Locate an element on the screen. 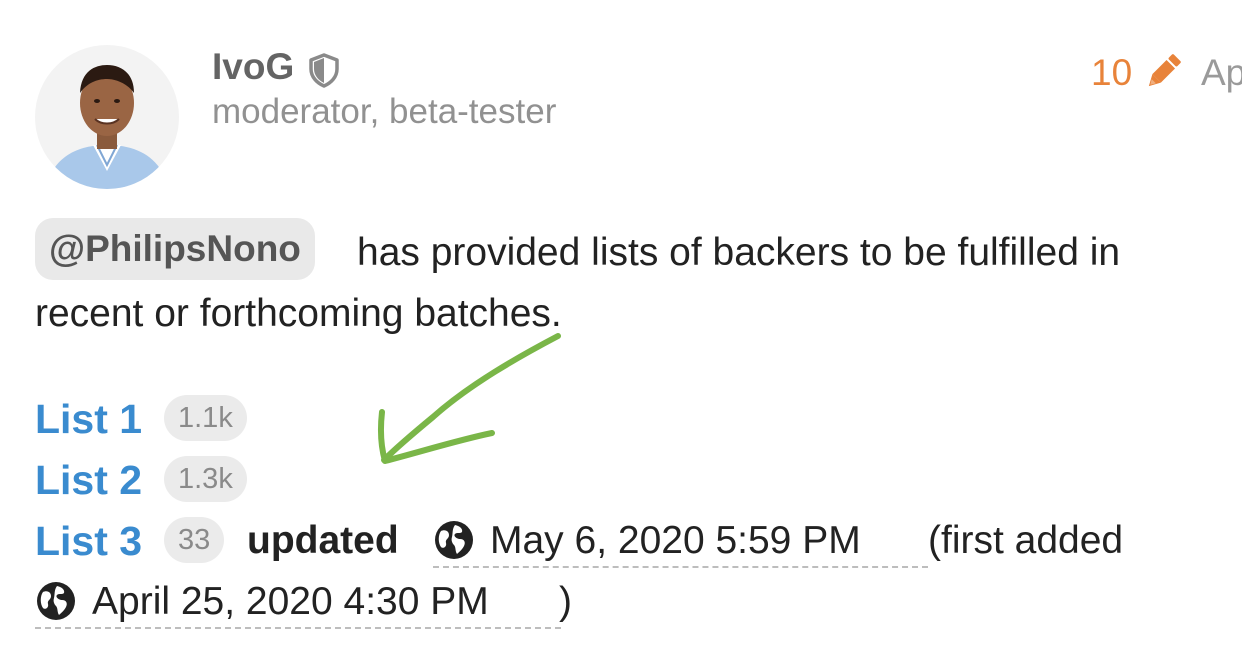  updated-label: updated is located at coordinates (323, 540).